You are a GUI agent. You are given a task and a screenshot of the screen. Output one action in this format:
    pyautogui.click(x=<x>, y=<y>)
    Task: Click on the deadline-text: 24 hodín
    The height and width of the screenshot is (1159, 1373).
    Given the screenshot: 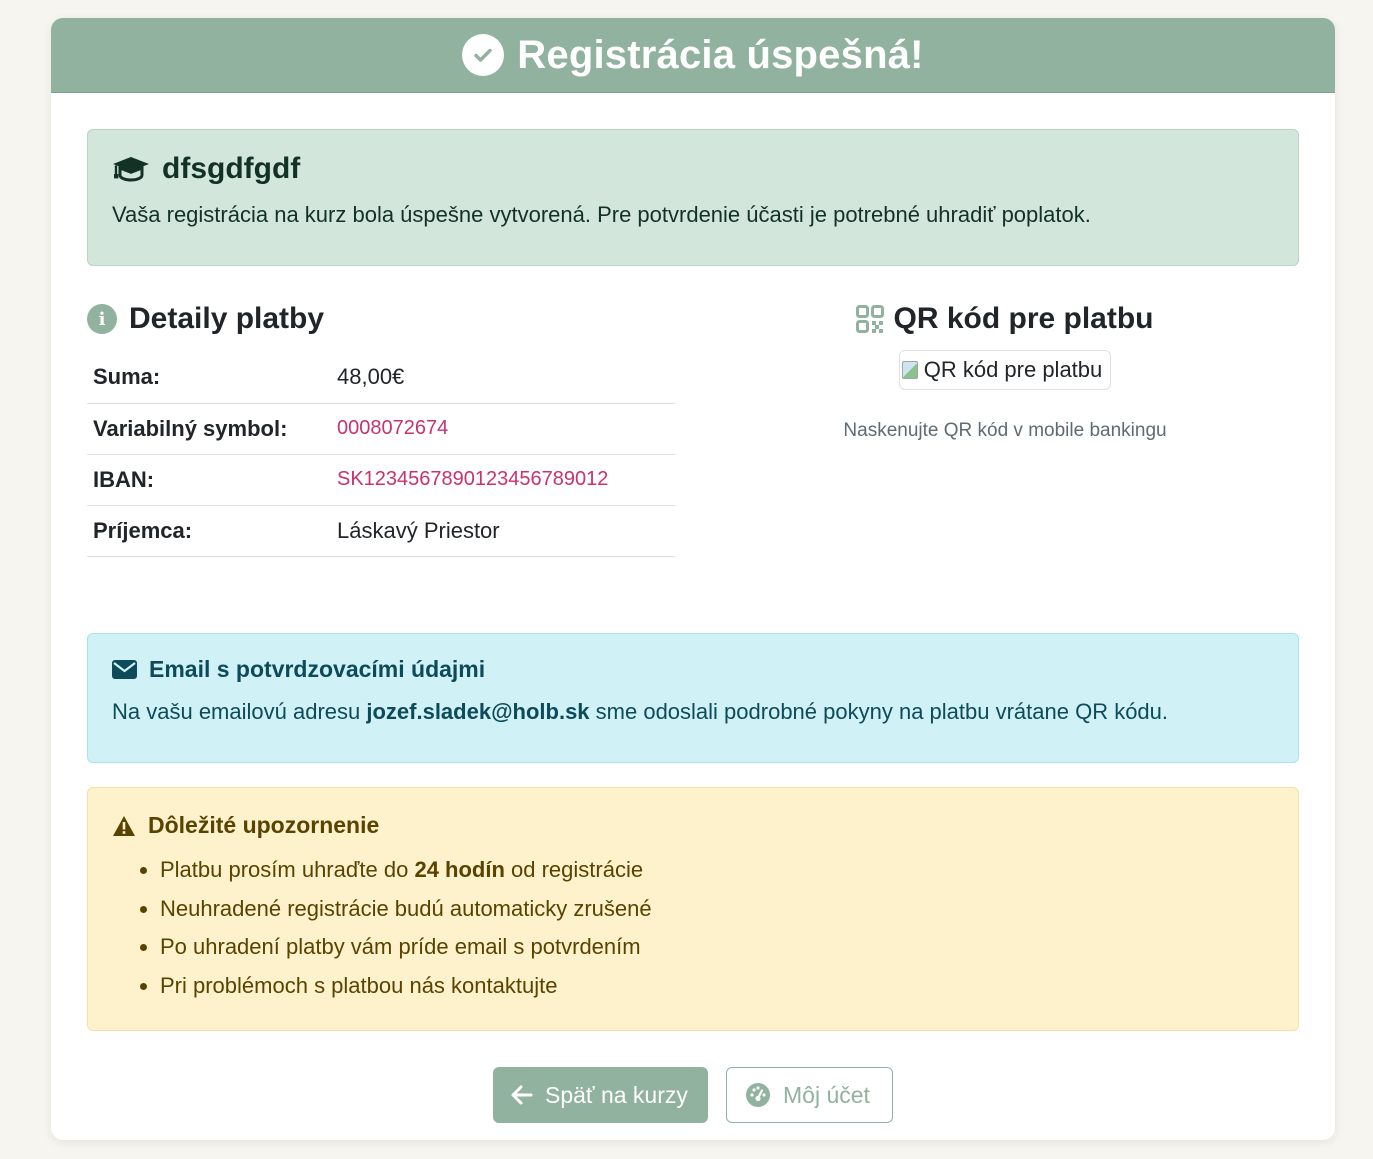 What is the action you would take?
    pyautogui.click(x=459, y=869)
    